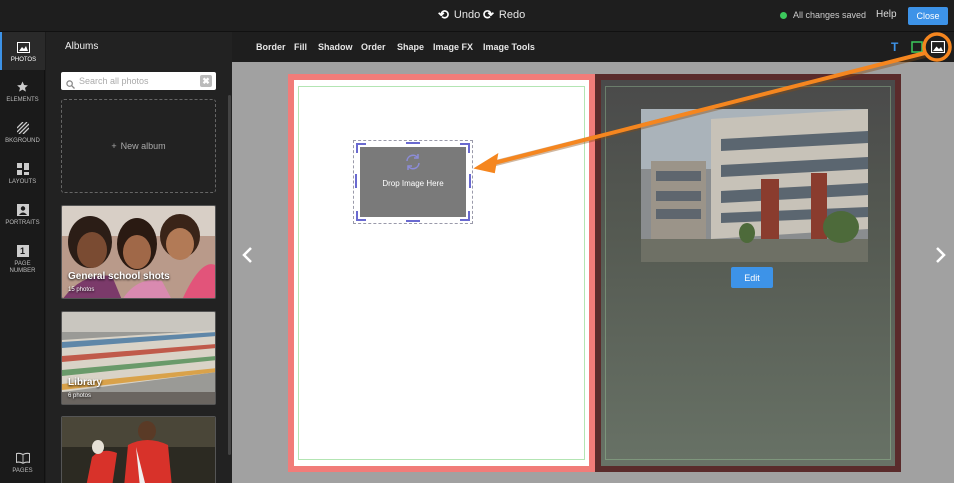  I want to click on search-box: ✖, so click(138, 81).